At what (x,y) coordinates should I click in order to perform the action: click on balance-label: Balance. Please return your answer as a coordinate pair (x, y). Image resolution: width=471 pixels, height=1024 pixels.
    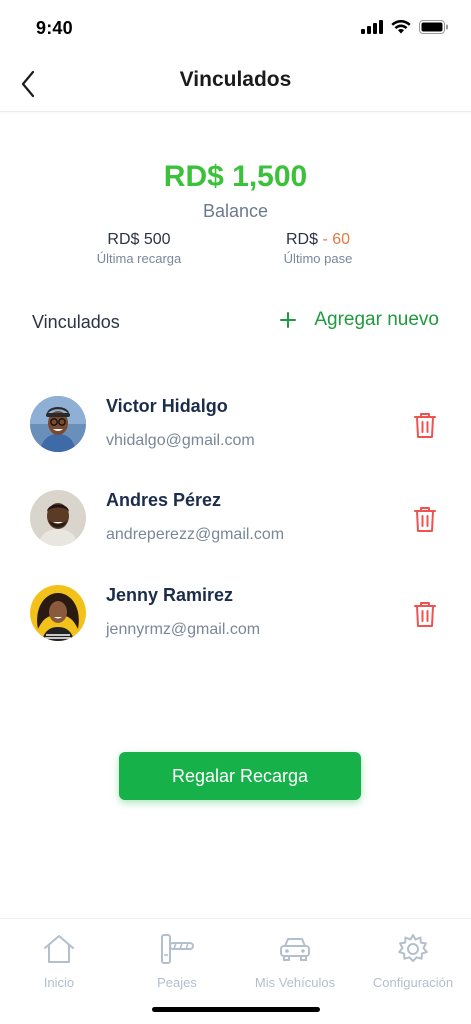
    Looking at the image, I should click on (235, 211).